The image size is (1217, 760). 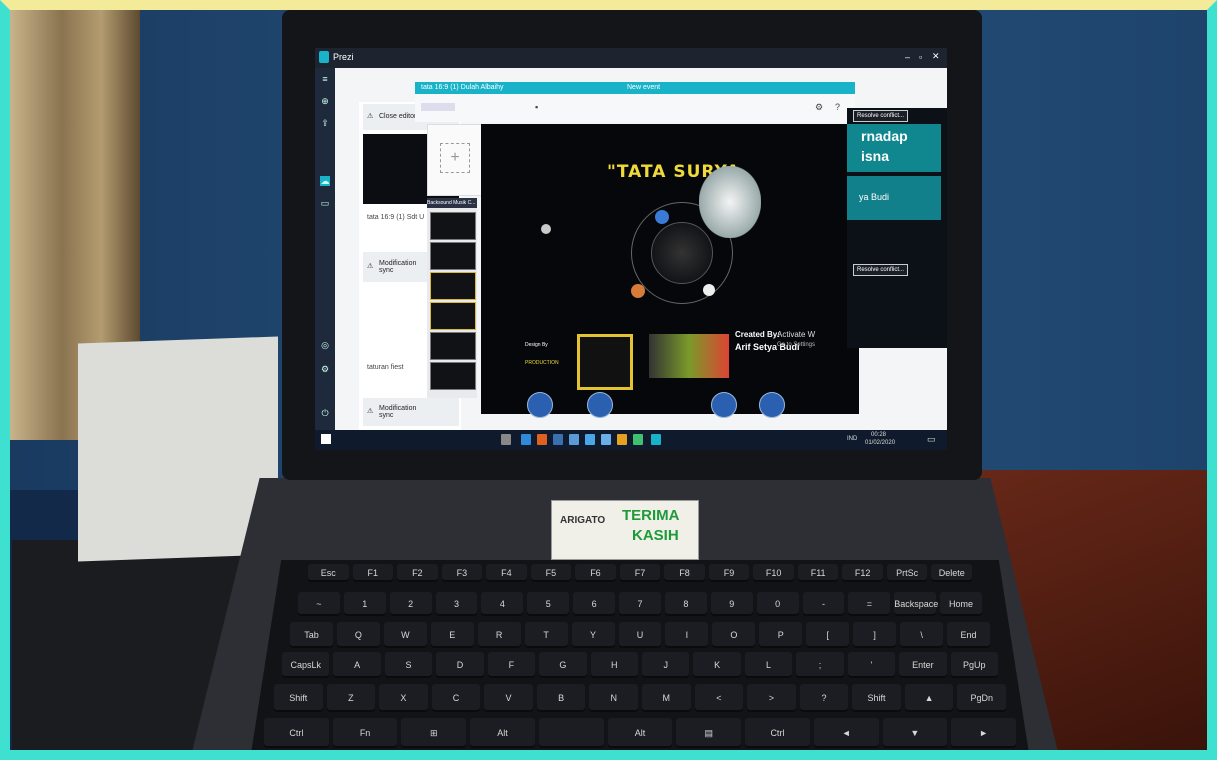 What do you see at coordinates (460, 665) in the screenshot?
I see `keyboard-key: D` at bounding box center [460, 665].